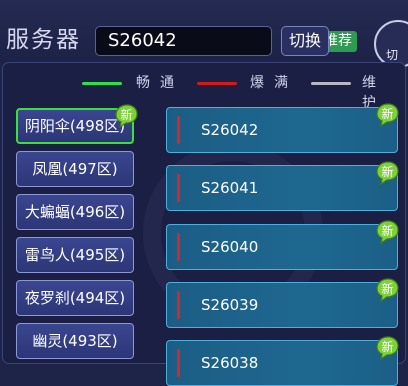 The width and height of the screenshot is (408, 386). Describe the element at coordinates (282, 130) in the screenshot. I see `server-entry: S26042` at that location.